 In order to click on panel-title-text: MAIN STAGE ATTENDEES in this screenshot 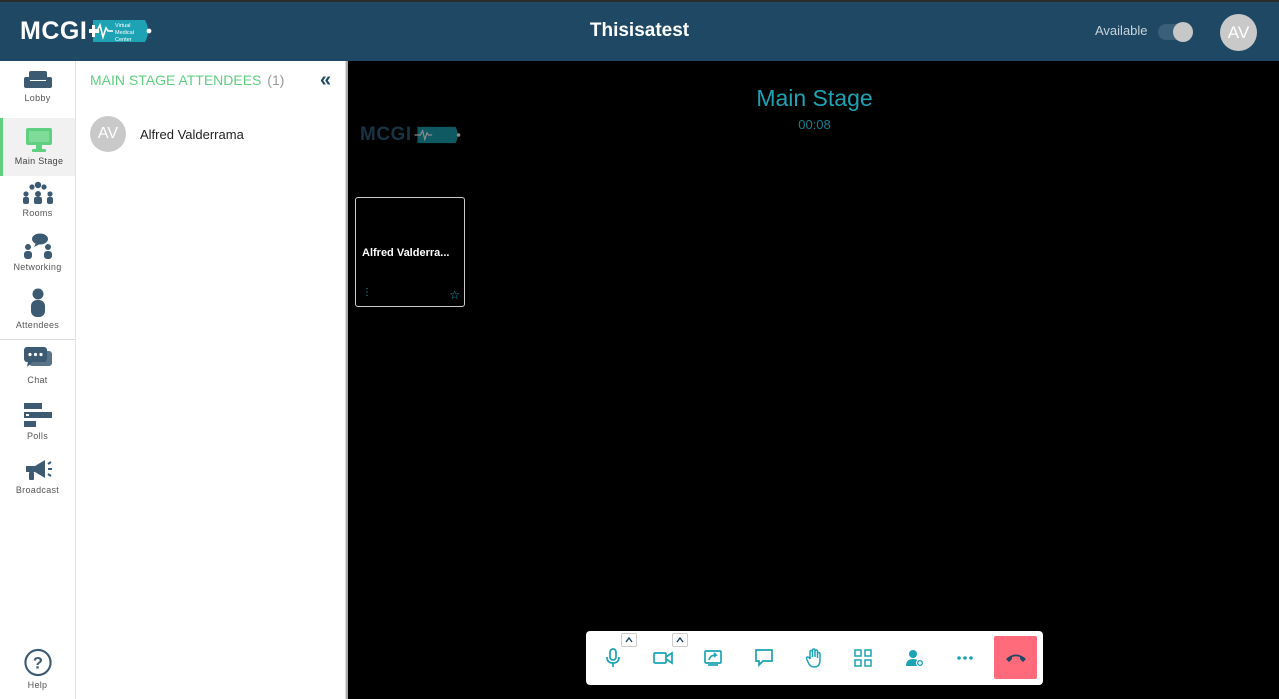, I will do `click(176, 80)`.